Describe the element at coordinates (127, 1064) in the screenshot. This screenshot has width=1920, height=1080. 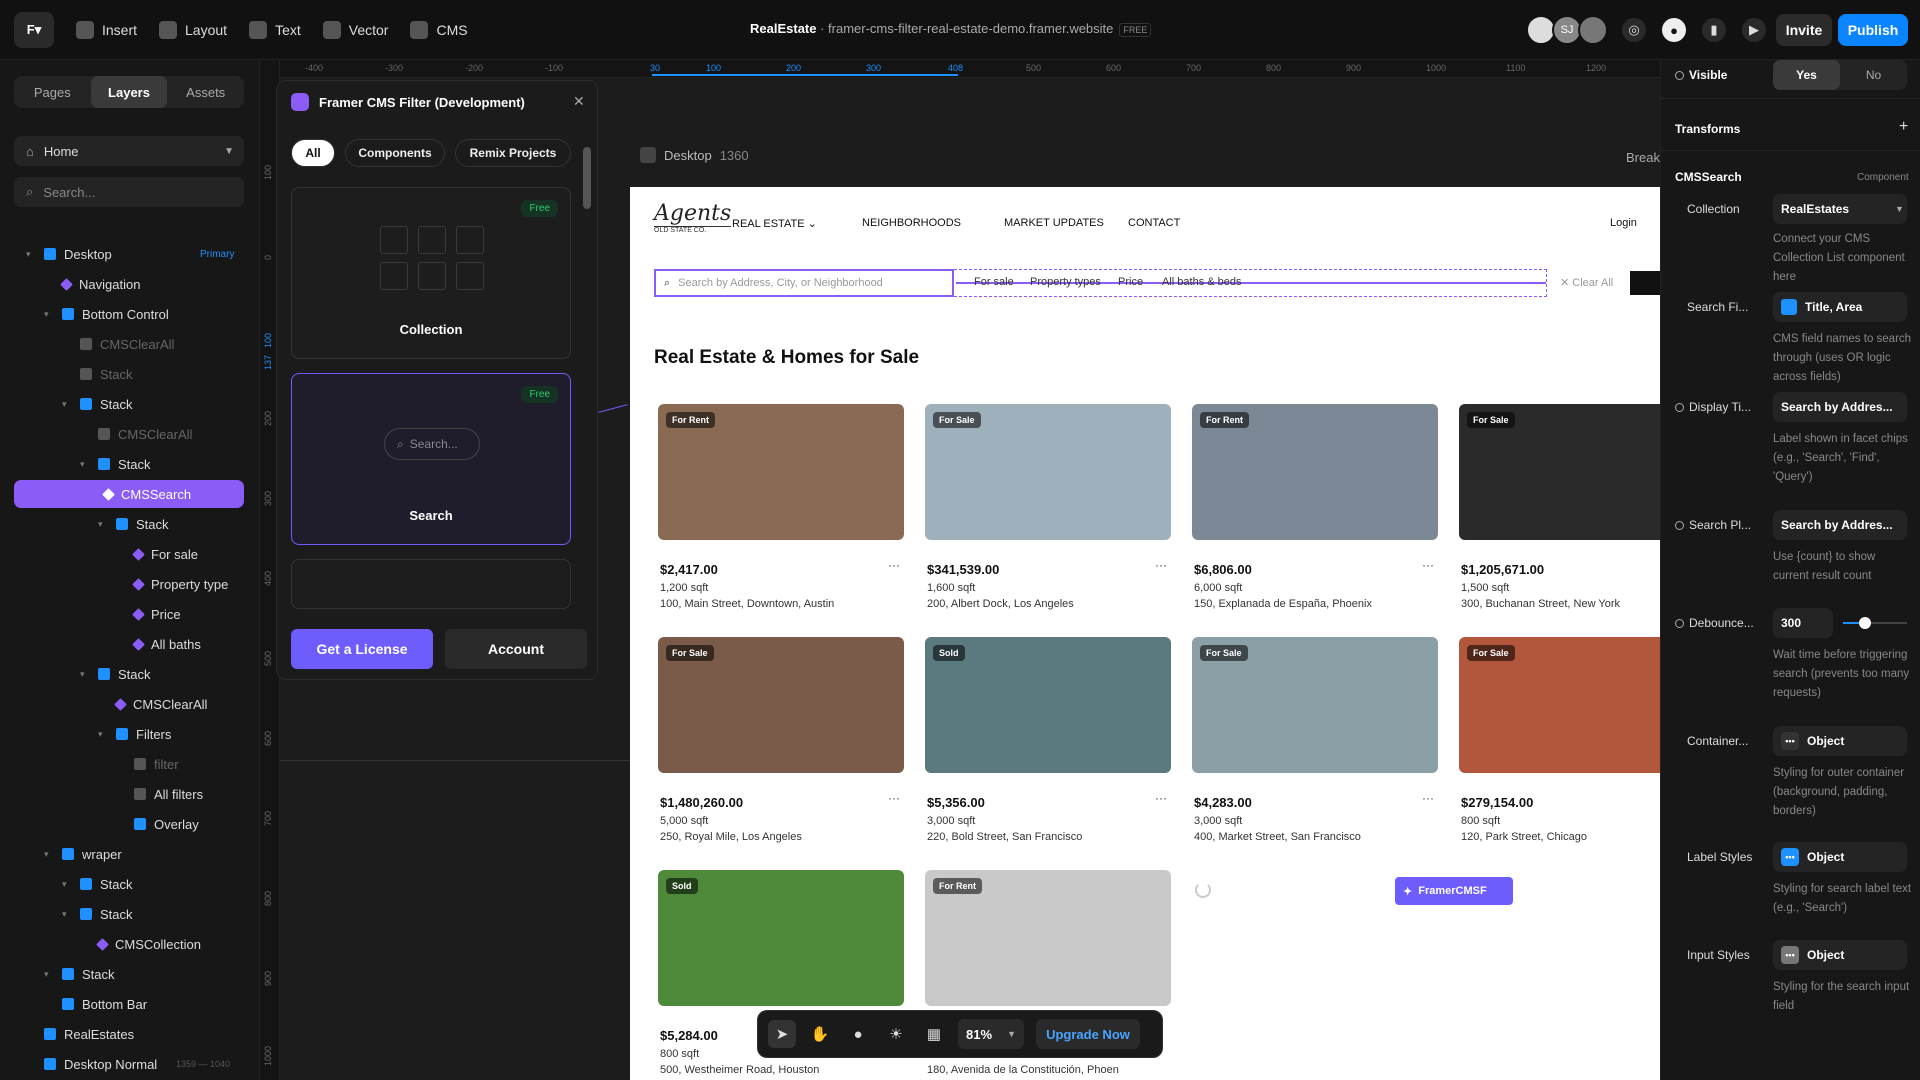
I see `layer-row: Desktop Normal 1359 — 1040` at that location.